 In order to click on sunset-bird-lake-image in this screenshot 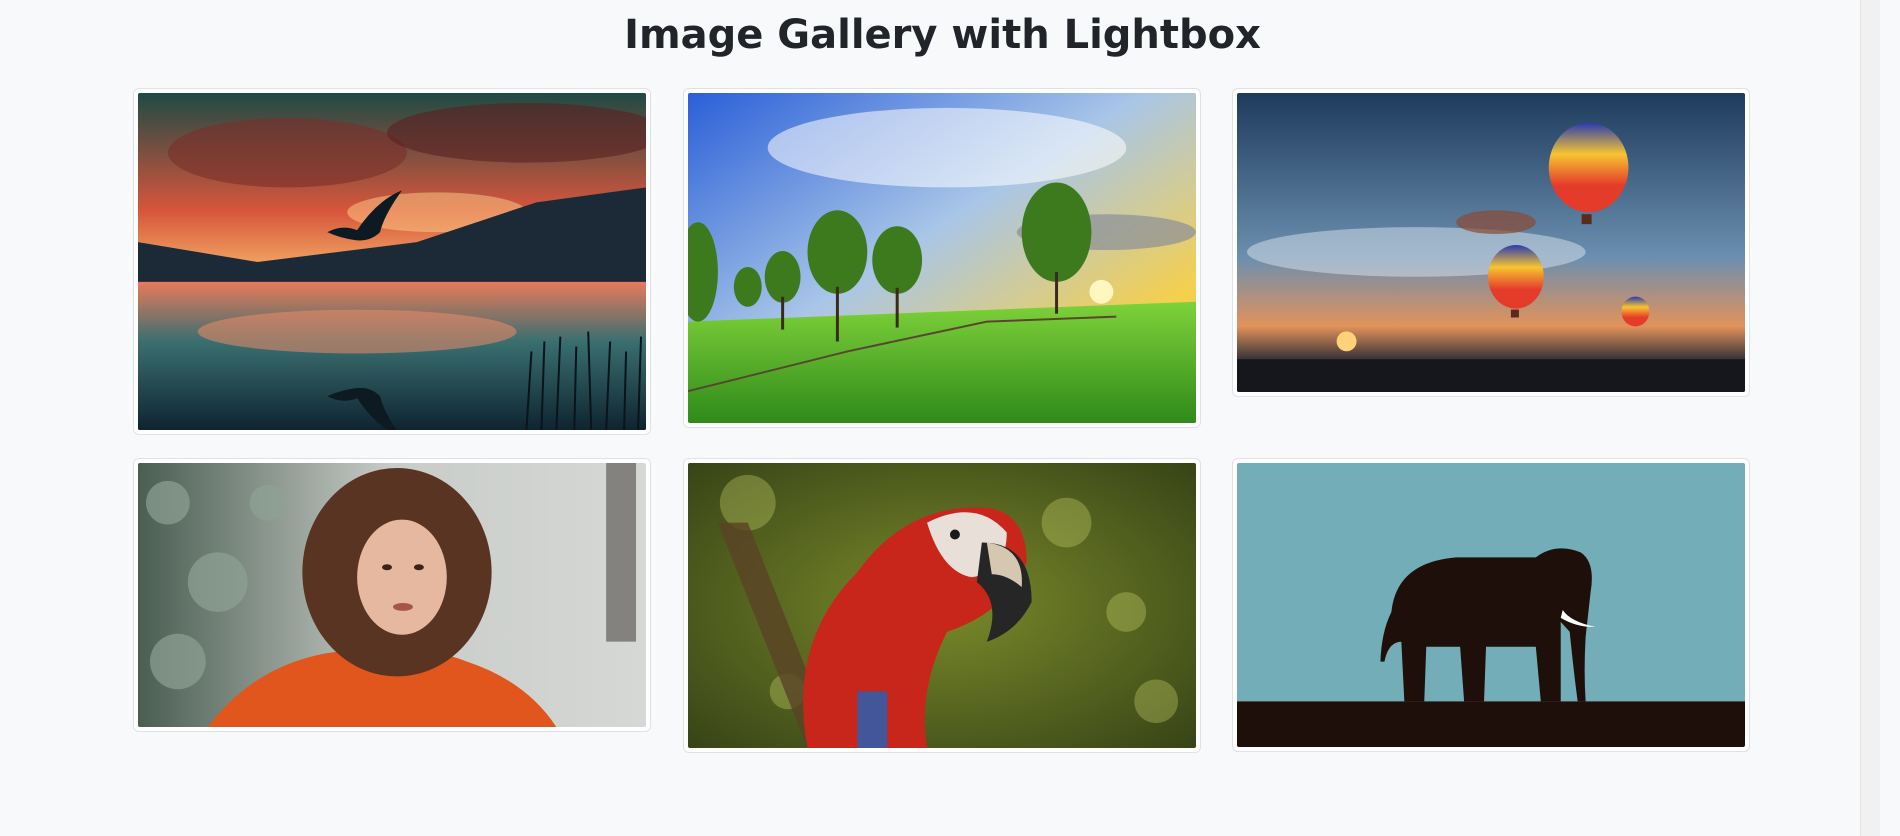, I will do `click(392, 261)`.